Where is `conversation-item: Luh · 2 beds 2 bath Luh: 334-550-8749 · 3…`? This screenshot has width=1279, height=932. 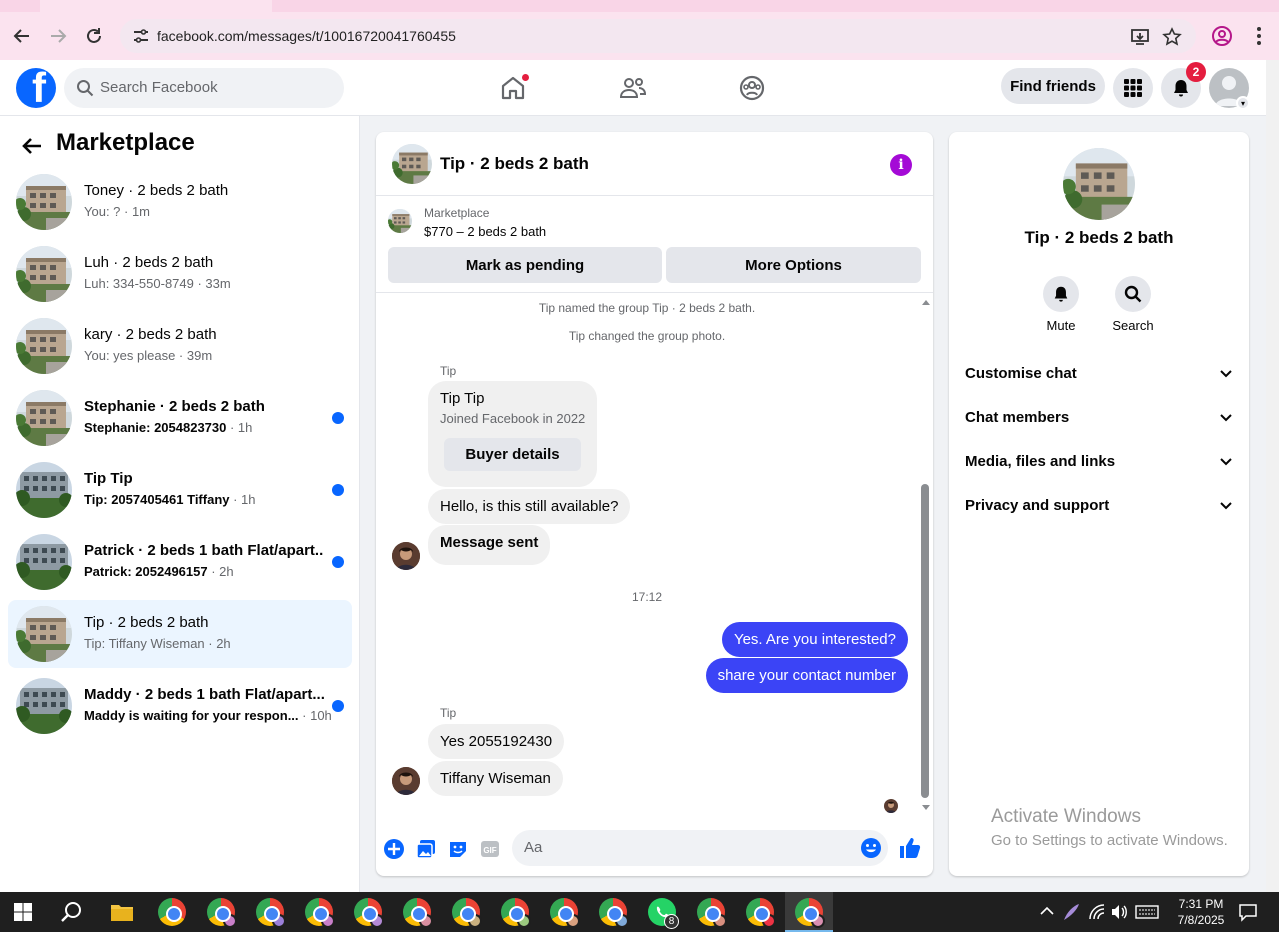
conversation-item: Luh · 2 beds 2 bath Luh: 334-550-8749 · 3… is located at coordinates (180, 274).